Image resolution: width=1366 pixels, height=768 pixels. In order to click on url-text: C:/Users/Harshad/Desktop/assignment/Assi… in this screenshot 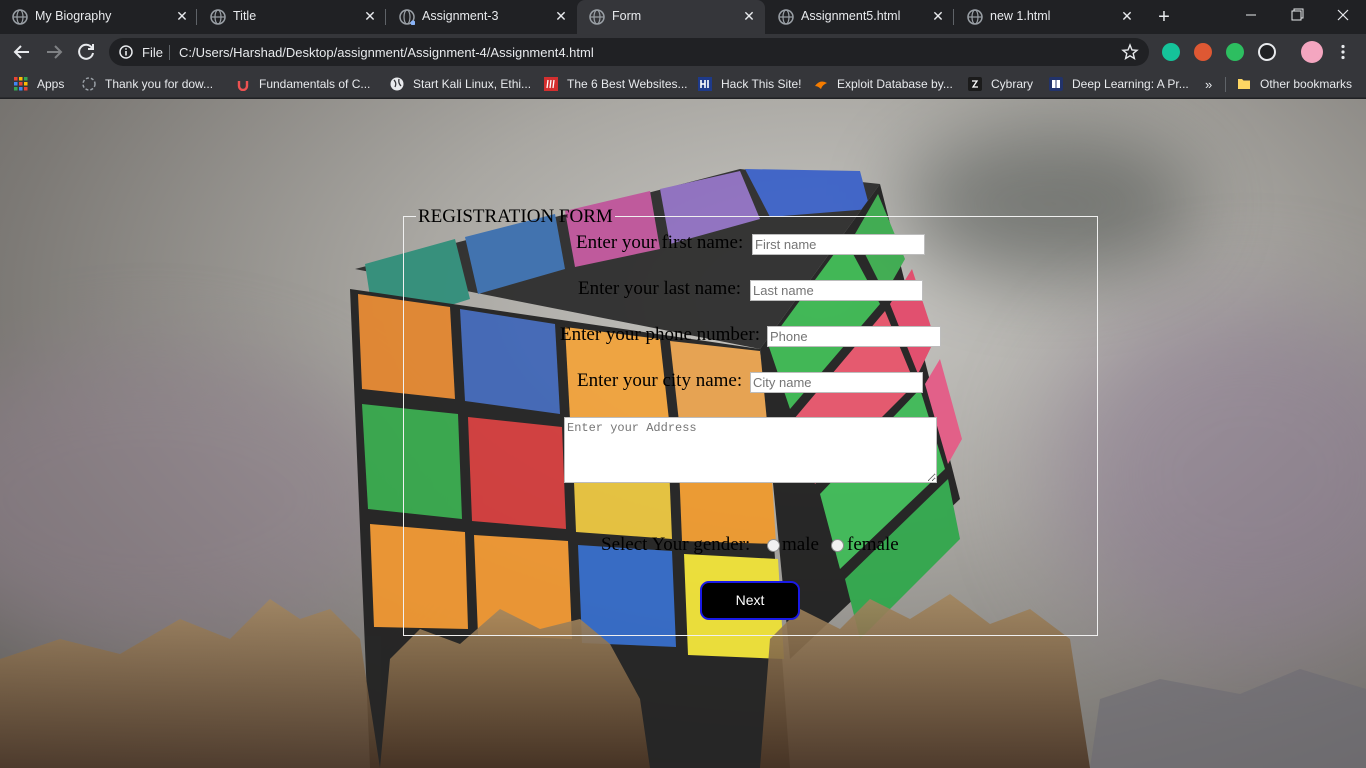, I will do `click(386, 52)`.